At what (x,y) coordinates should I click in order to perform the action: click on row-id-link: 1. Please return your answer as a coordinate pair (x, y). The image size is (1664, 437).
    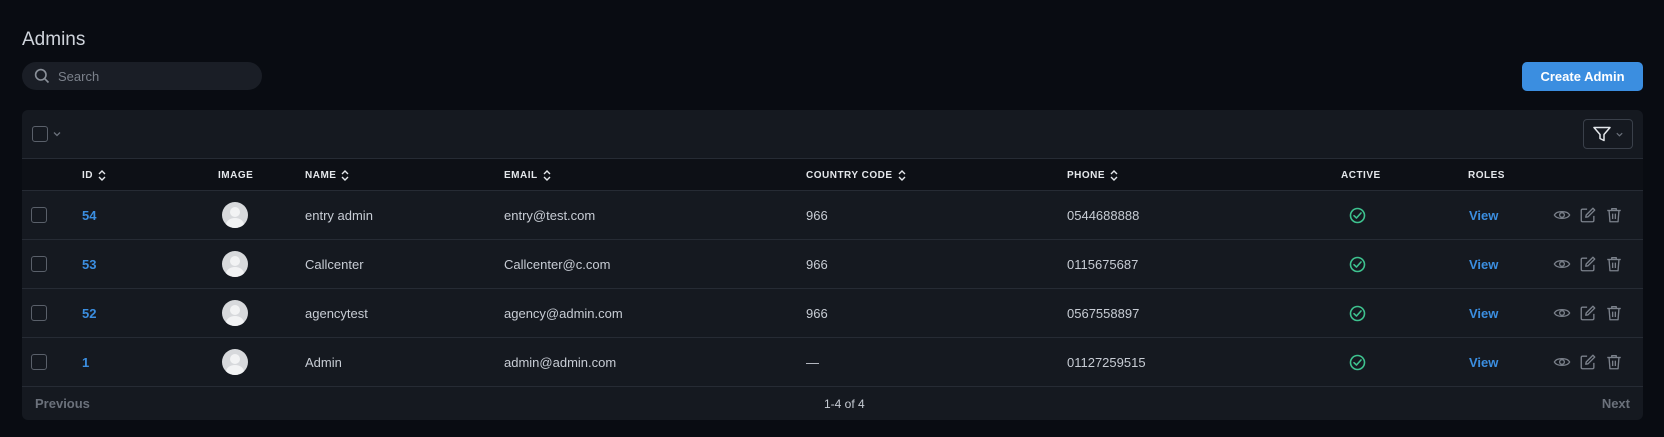
    Looking at the image, I should click on (85, 362).